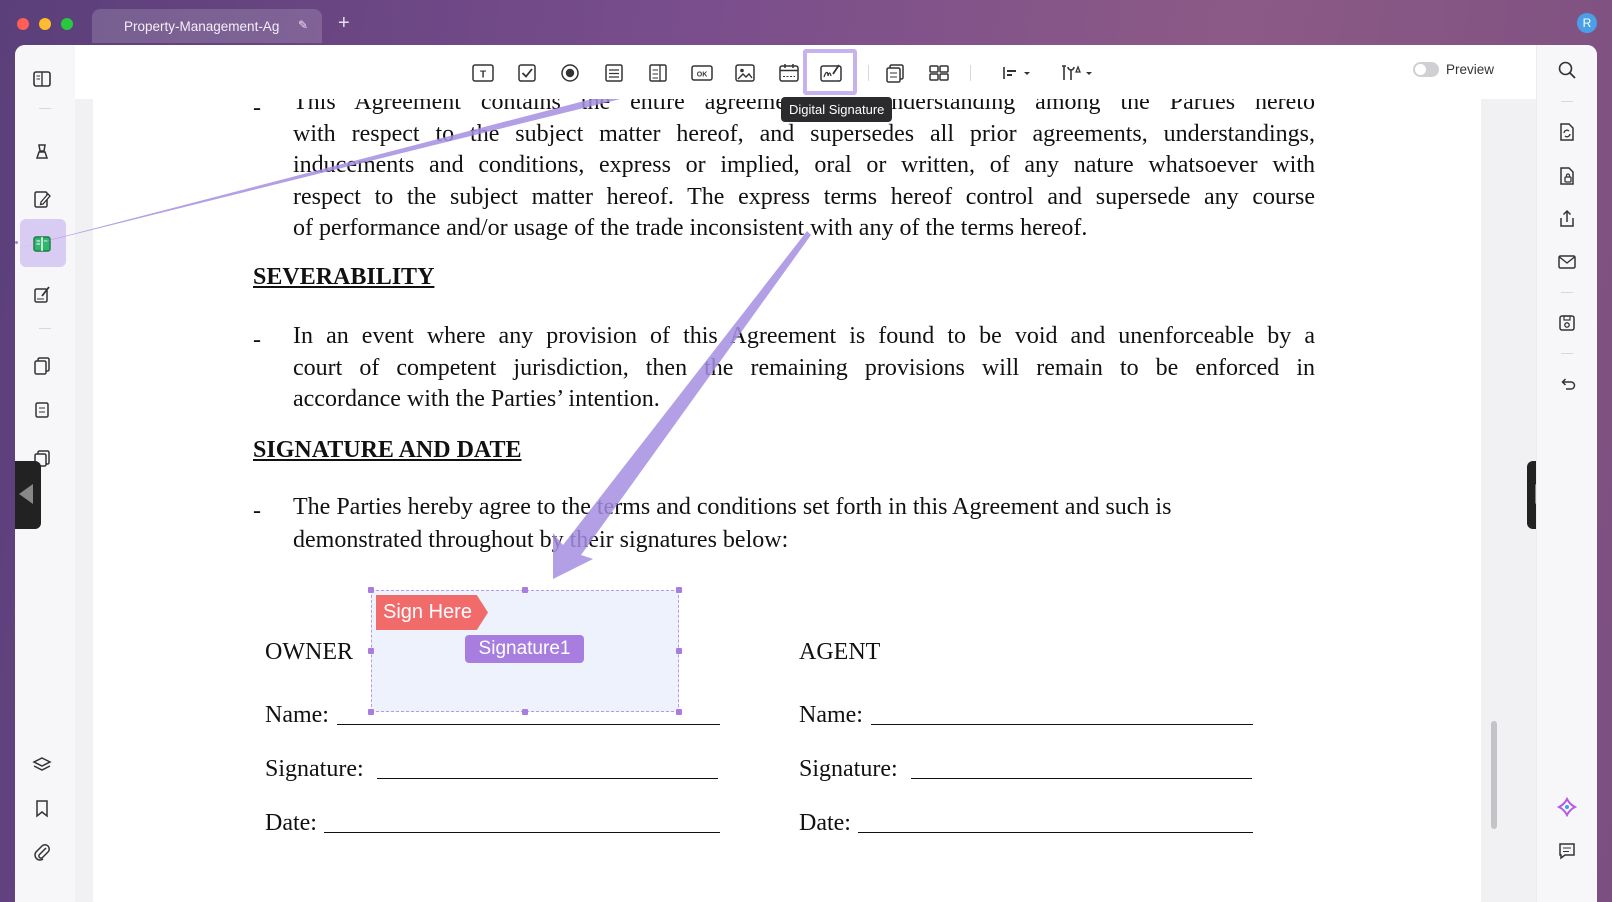 The image size is (1612, 902). What do you see at coordinates (1567, 807) in the screenshot?
I see `ai-assistant-icon` at bounding box center [1567, 807].